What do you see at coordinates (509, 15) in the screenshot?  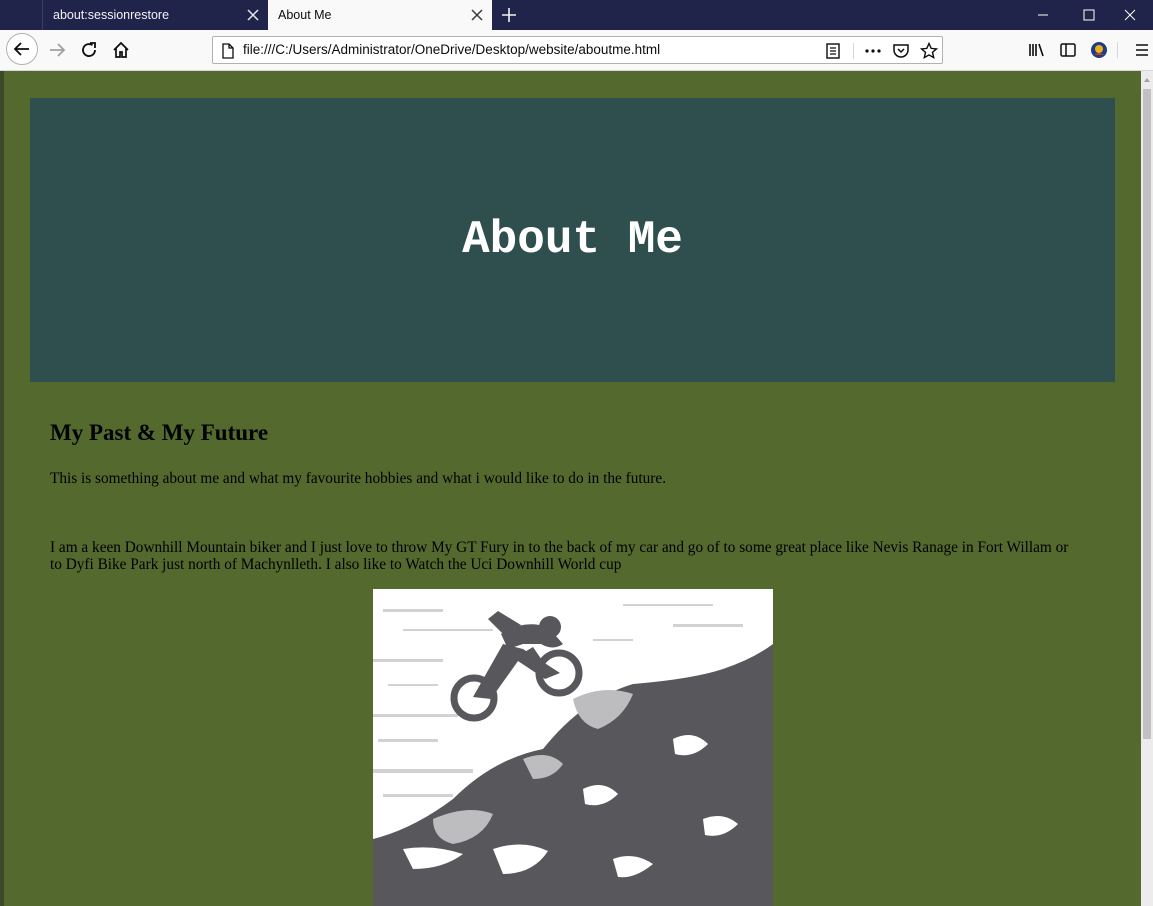 I see `plus-icon` at bounding box center [509, 15].